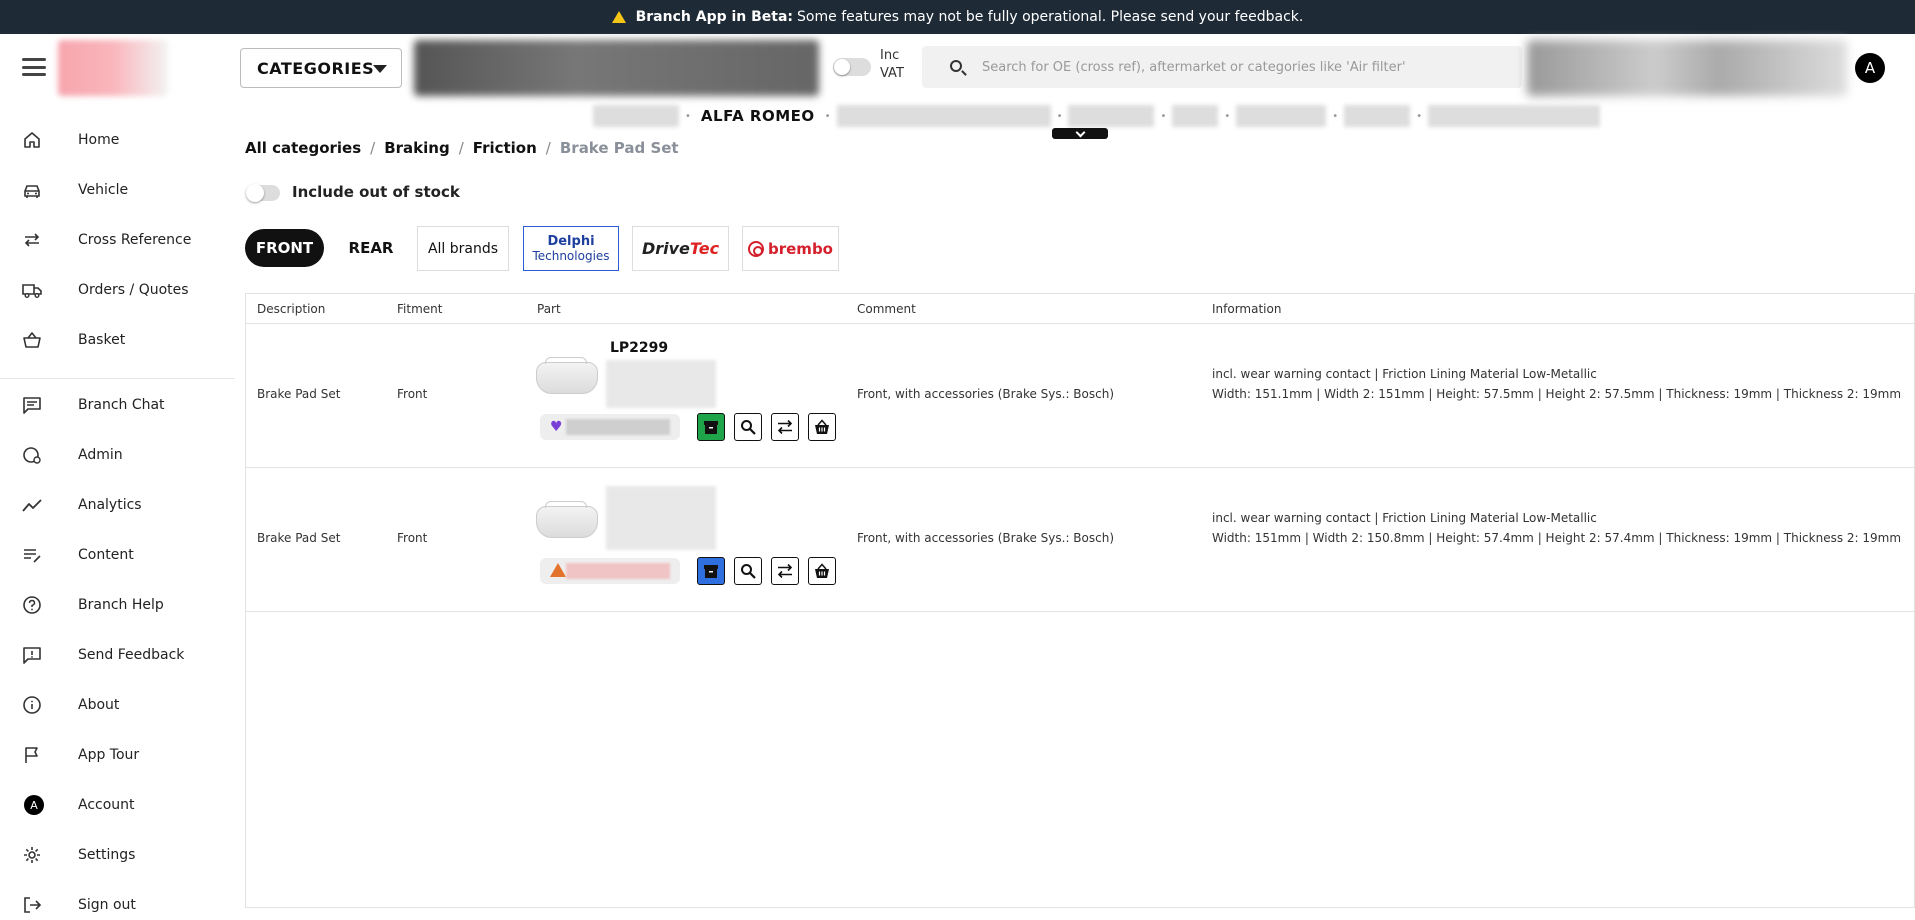 This screenshot has height=920, width=1915. I want to click on sidebar-item-label: Sign out, so click(107, 905).